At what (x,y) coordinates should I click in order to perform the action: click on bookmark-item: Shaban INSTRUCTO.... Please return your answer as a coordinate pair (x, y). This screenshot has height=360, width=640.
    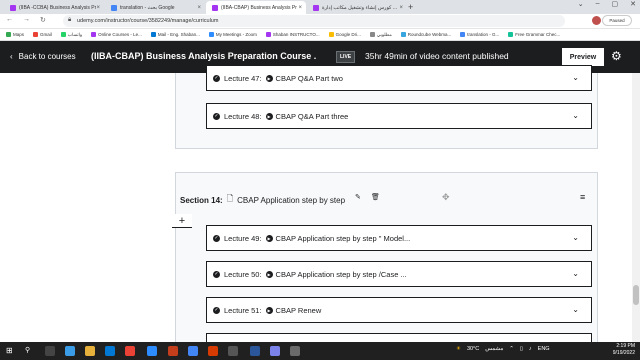
    Looking at the image, I should click on (292, 34).